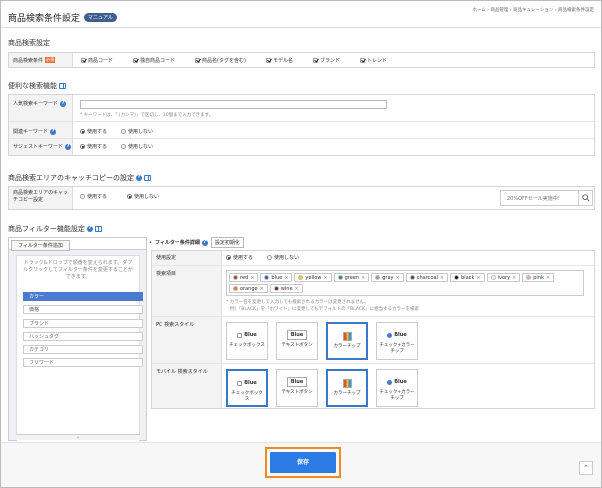 This screenshot has width=602, height=488. Describe the element at coordinates (243, 258) in the screenshot. I see `usage-use-label: 使用する` at that location.